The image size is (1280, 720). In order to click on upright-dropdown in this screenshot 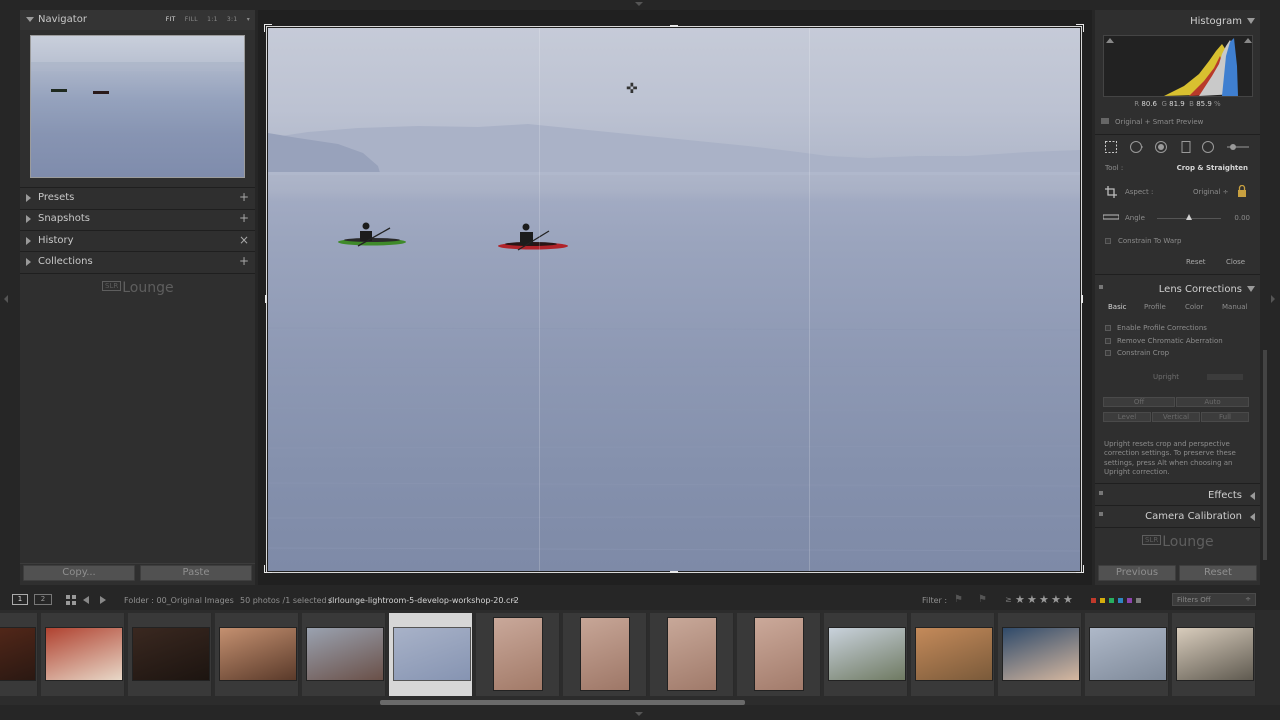, I will do `click(1225, 377)`.